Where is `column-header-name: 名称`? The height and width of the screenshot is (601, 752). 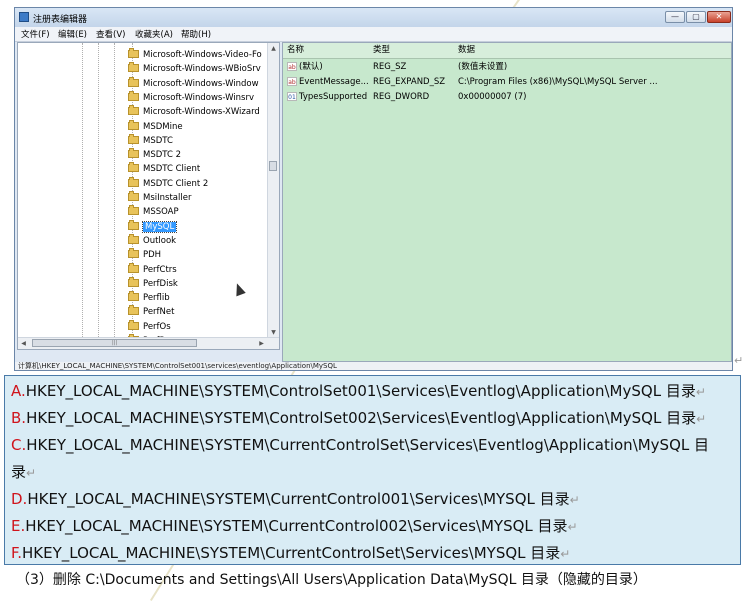 column-header-name: 名称 is located at coordinates (295, 50).